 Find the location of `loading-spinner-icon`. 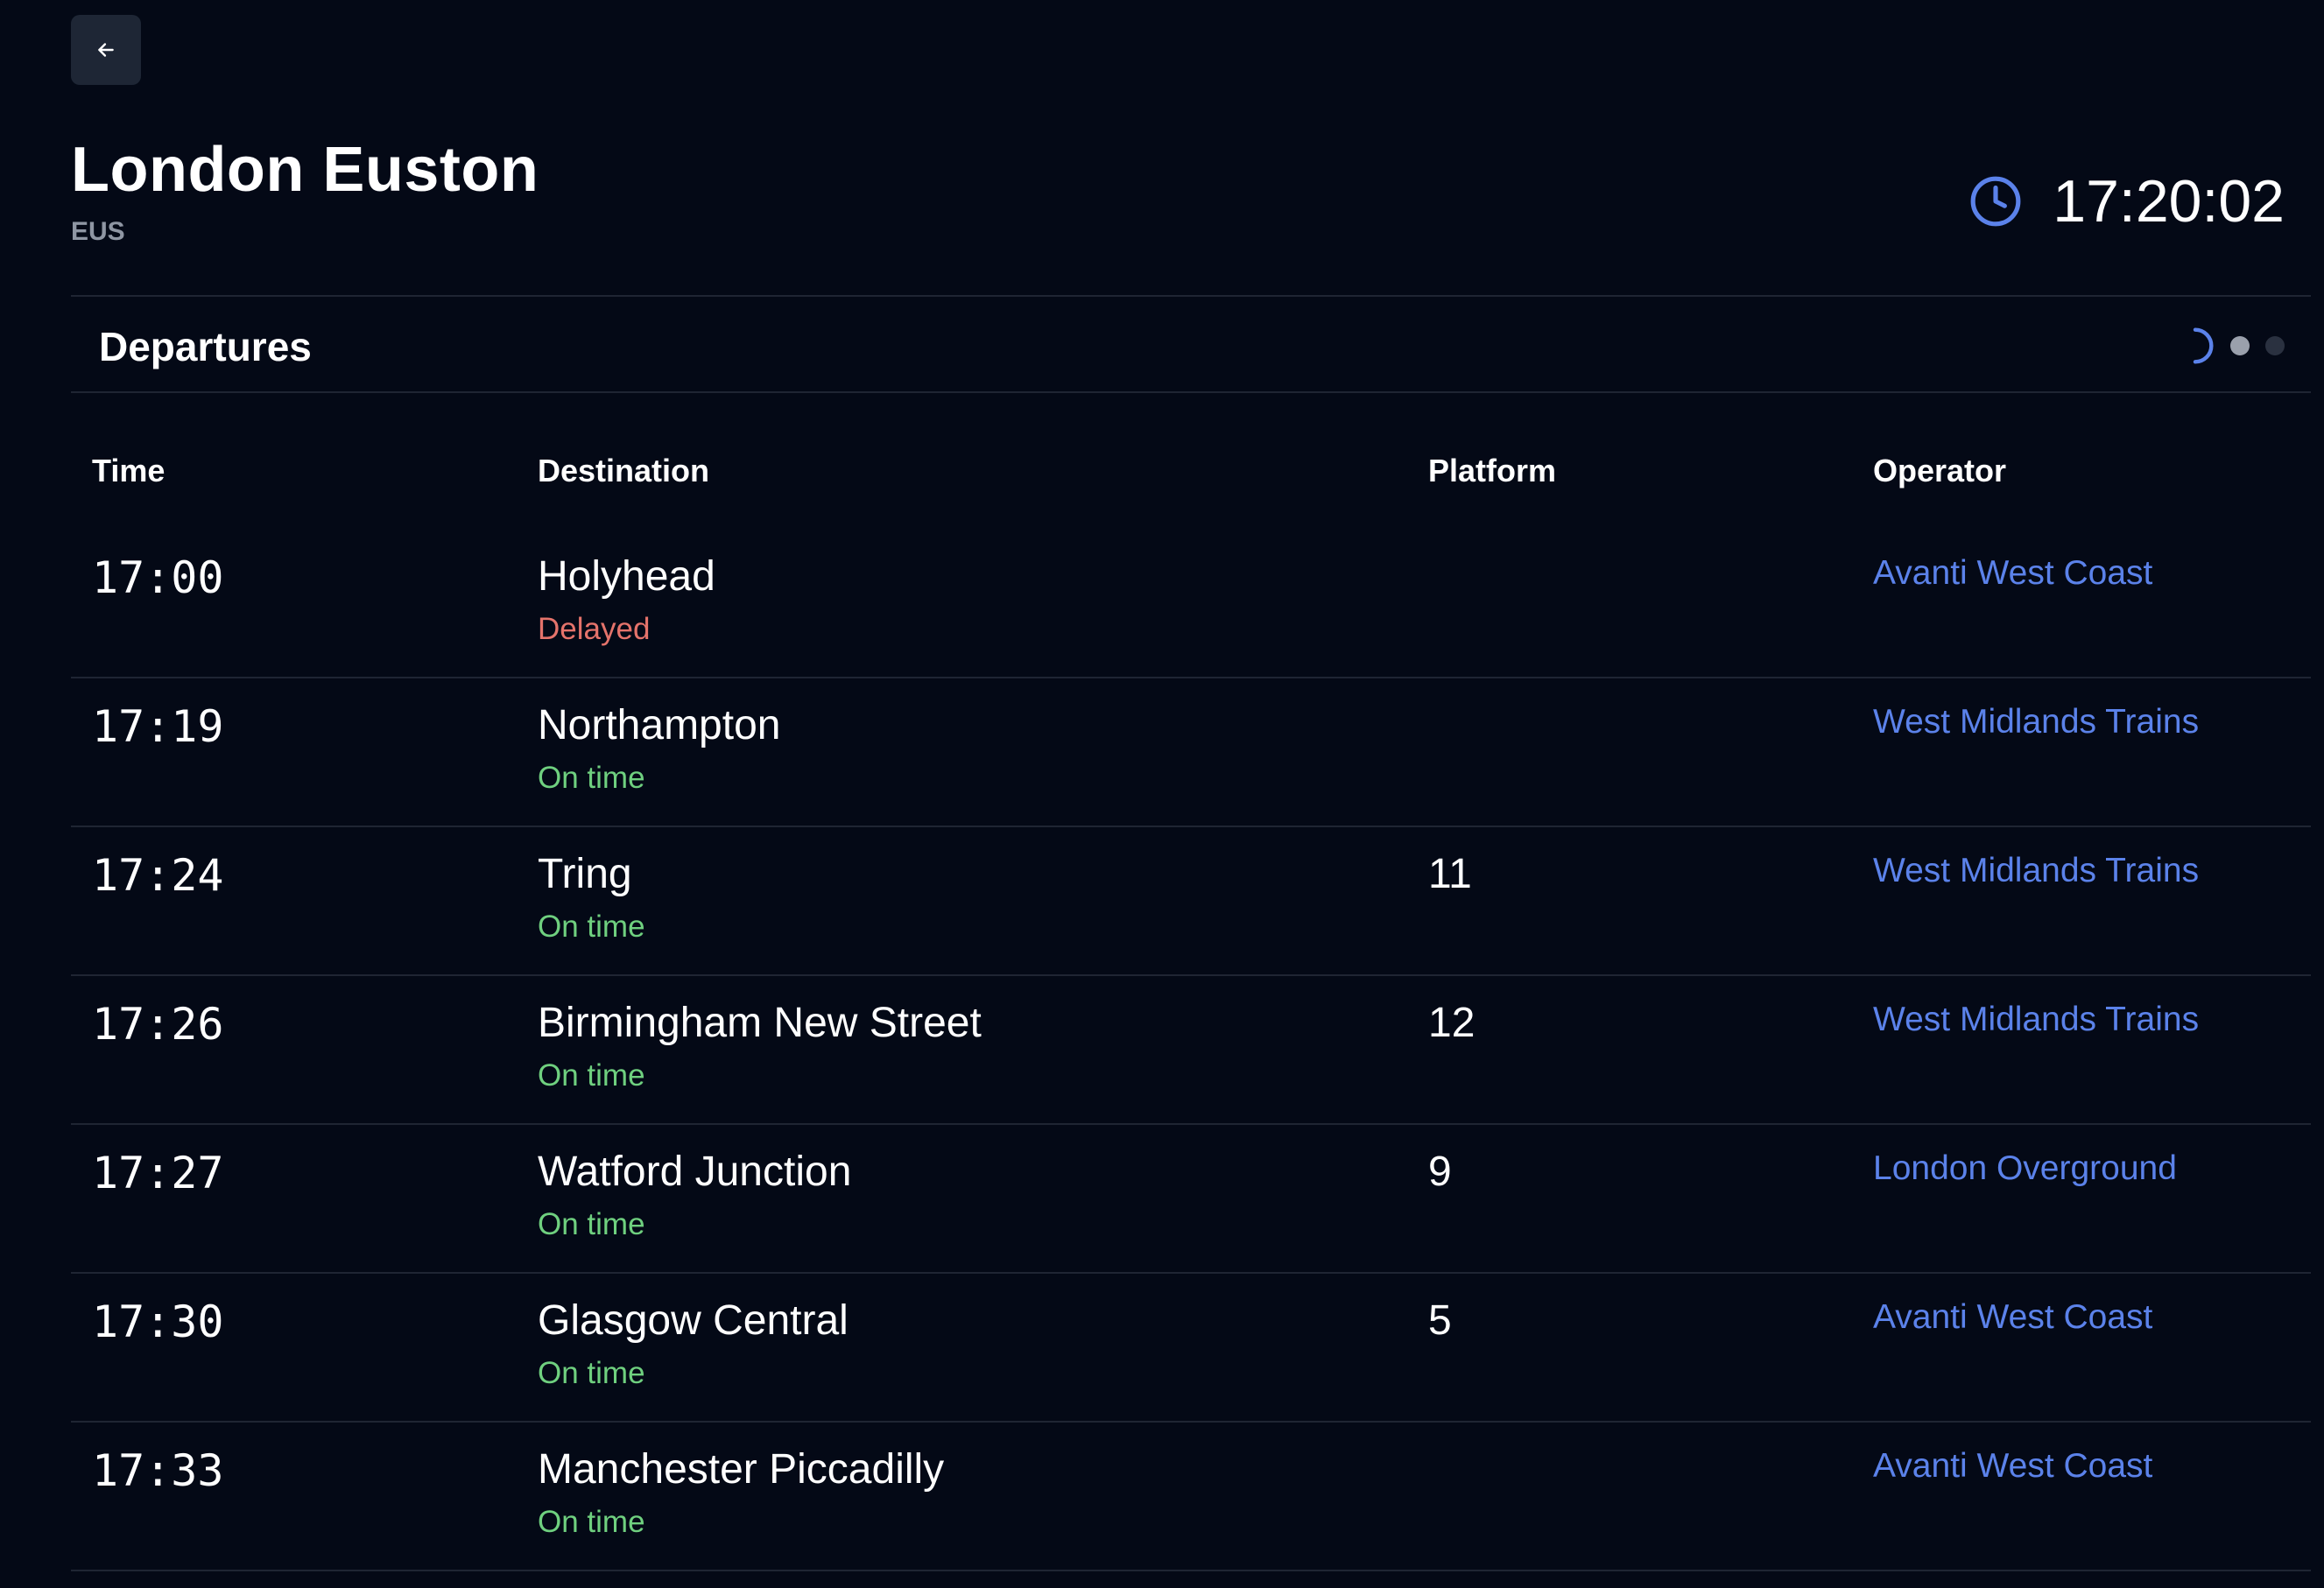

loading-spinner-icon is located at coordinates (2203, 345).